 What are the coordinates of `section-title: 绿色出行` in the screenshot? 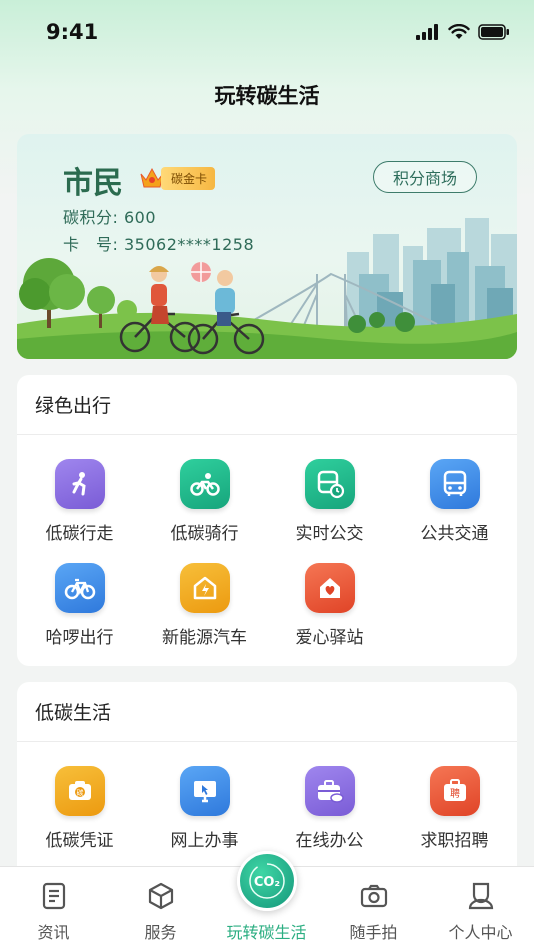 It's located at (267, 405).